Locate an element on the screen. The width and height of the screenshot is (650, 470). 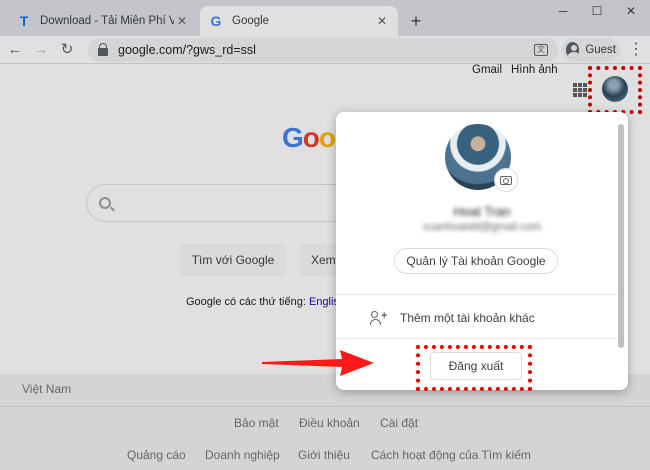
popup-scrollbar is located at coordinates (621, 236).